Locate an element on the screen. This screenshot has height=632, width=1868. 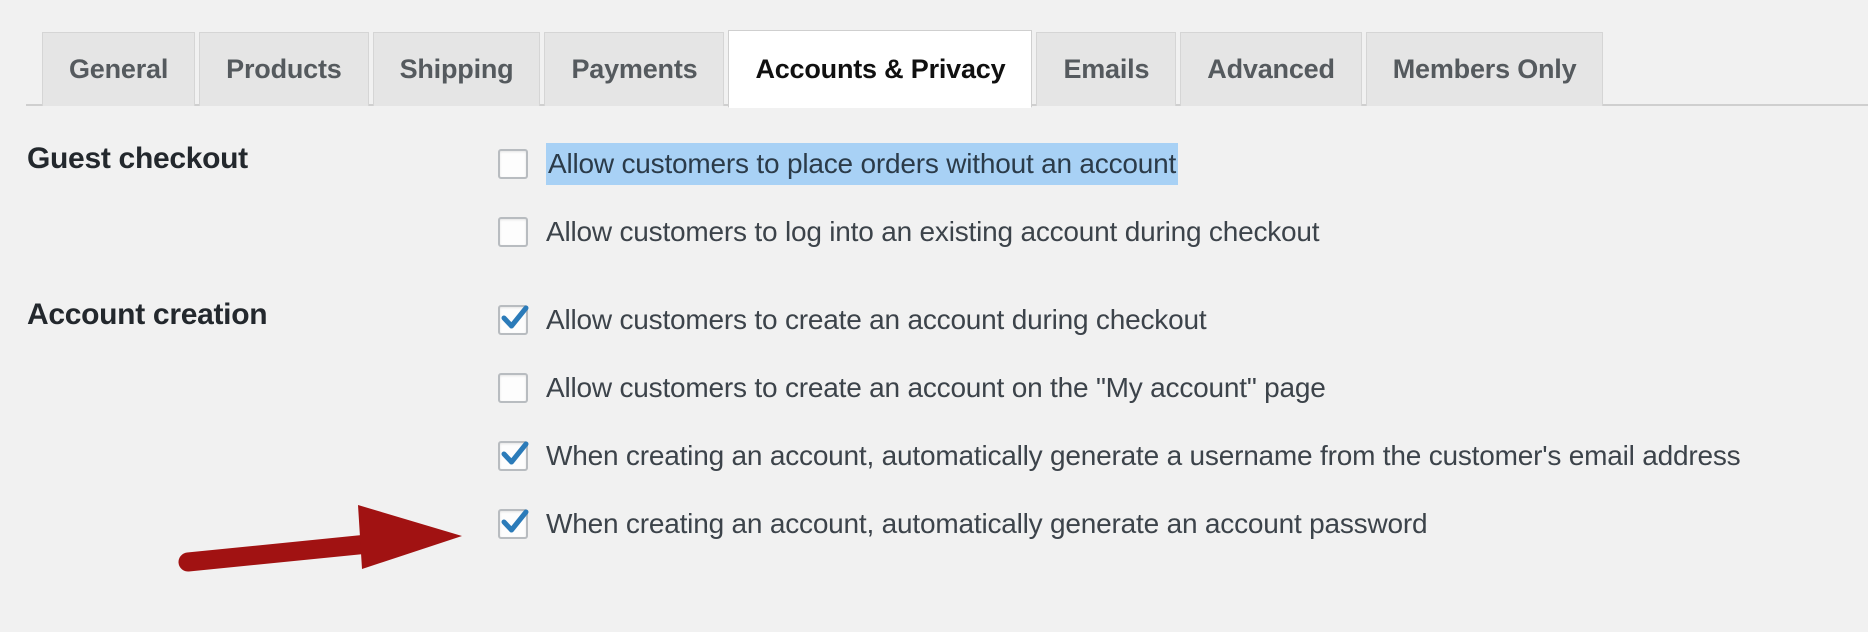
tab-general: General is located at coordinates (119, 69).